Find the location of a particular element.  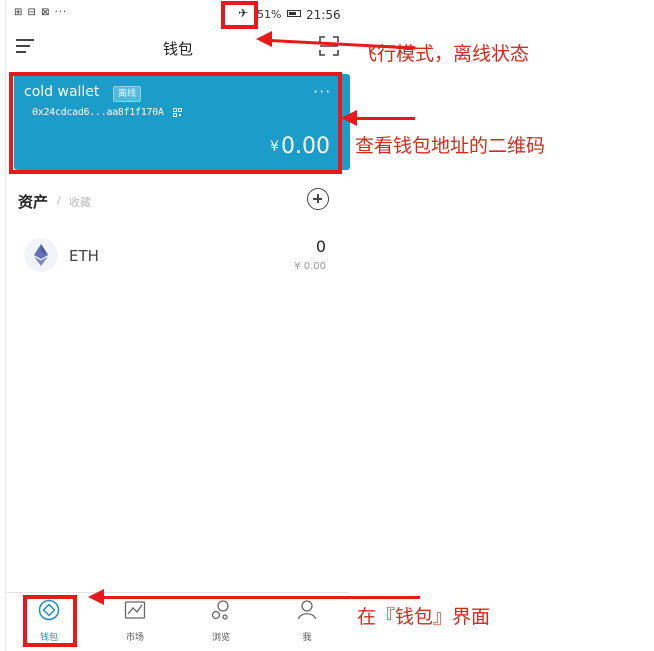

notification-icons: ⊞ ⊟ ⊠ ··· is located at coordinates (41, 12).